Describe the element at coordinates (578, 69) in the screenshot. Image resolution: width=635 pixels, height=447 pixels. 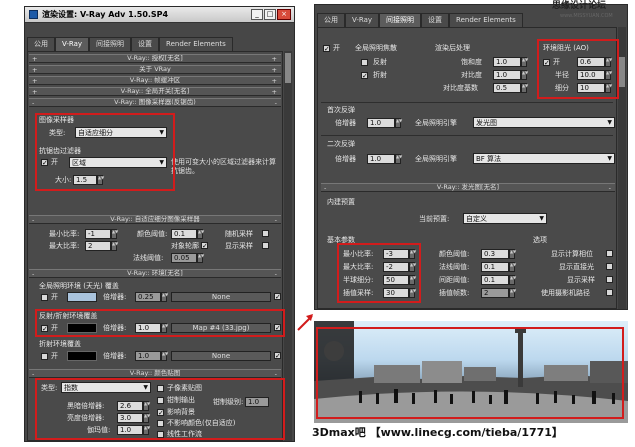
I see `highlight-box-ao` at that location.